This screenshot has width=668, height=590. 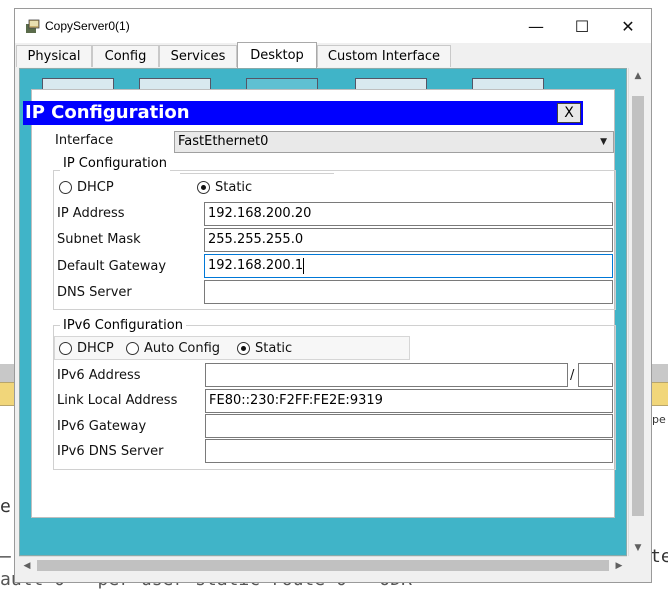 I want to click on ipv4-dhcp-label: DHCP, so click(x=95, y=187).